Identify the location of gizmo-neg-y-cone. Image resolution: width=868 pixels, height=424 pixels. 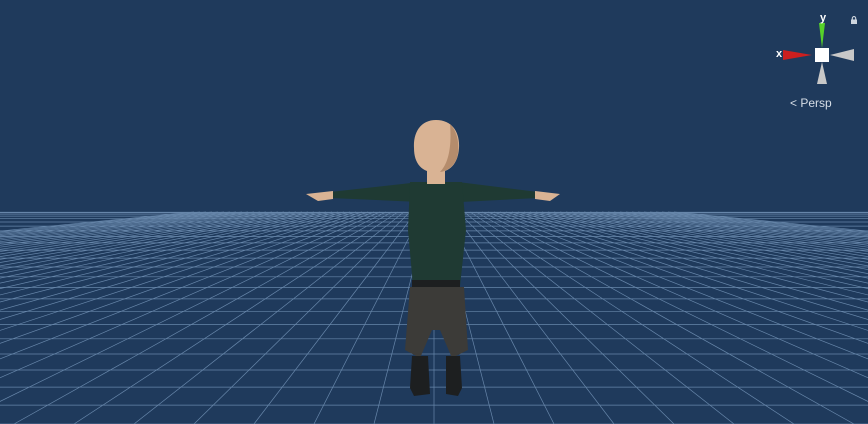
(822, 73).